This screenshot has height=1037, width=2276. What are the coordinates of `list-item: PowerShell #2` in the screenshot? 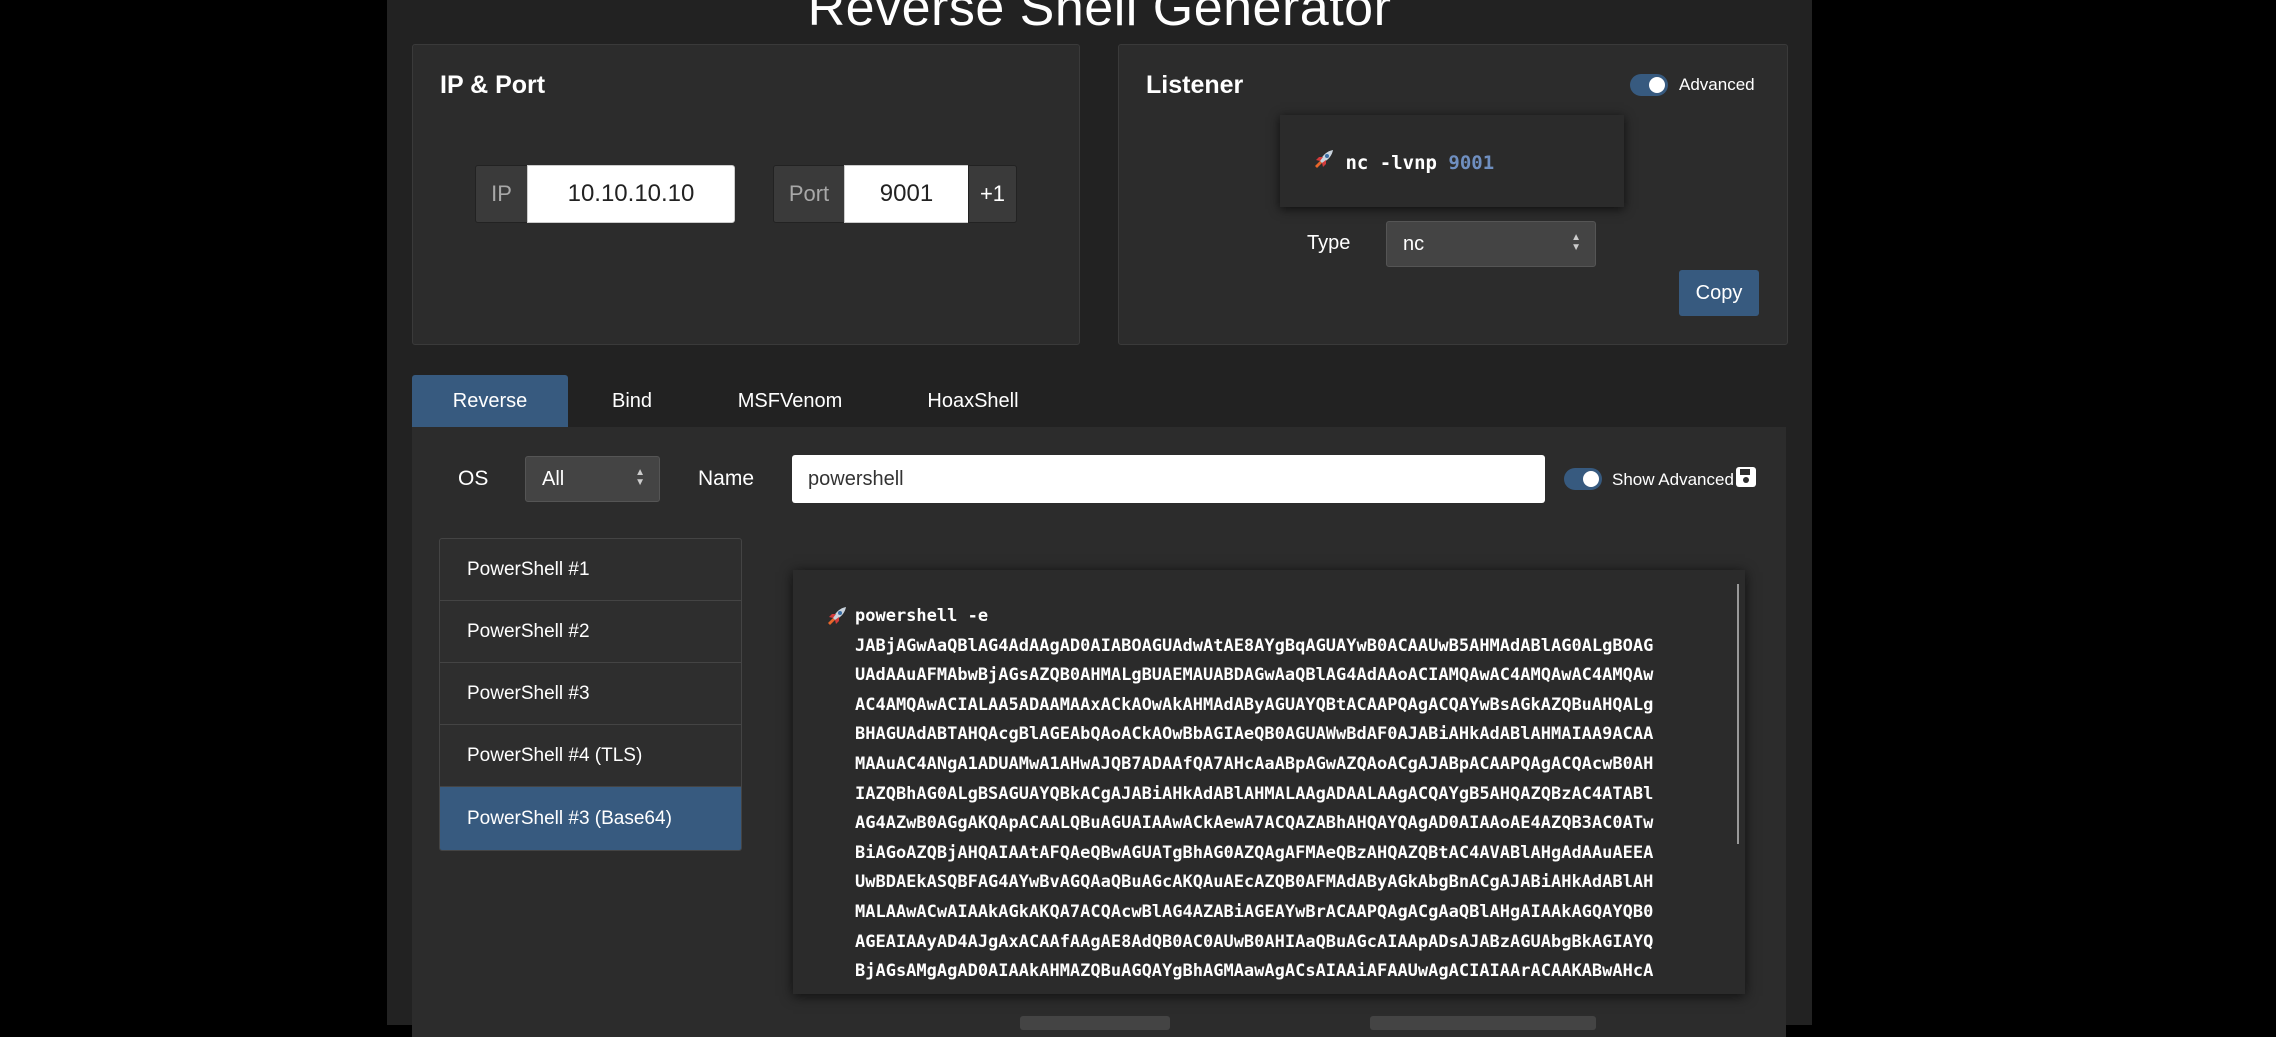 It's located at (590, 632).